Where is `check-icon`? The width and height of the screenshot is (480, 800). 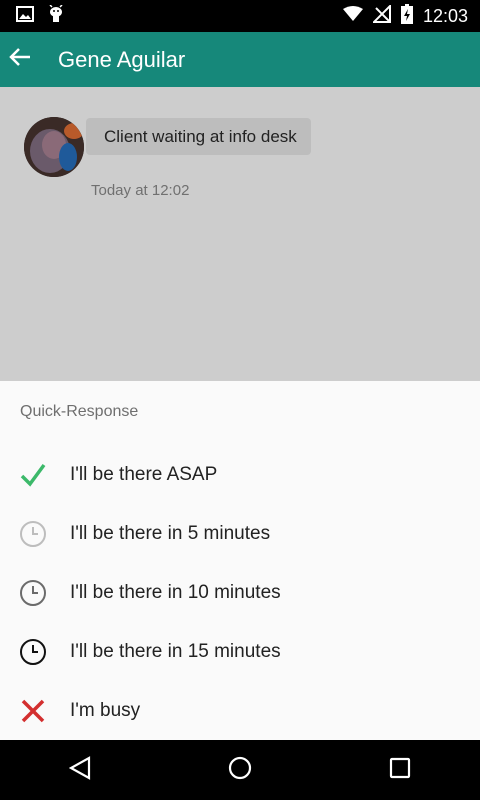
check-icon is located at coordinates (33, 475).